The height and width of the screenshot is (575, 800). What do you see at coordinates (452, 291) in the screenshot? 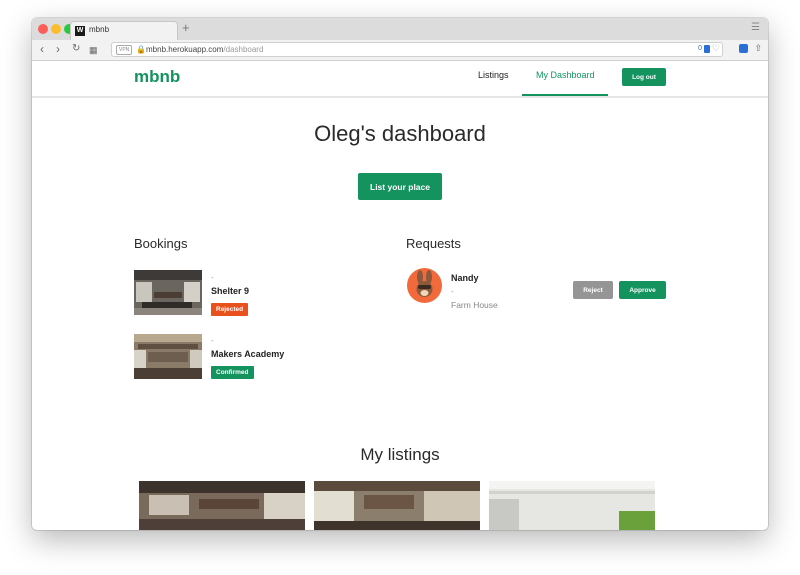
I see `request-dates: -` at bounding box center [452, 291].